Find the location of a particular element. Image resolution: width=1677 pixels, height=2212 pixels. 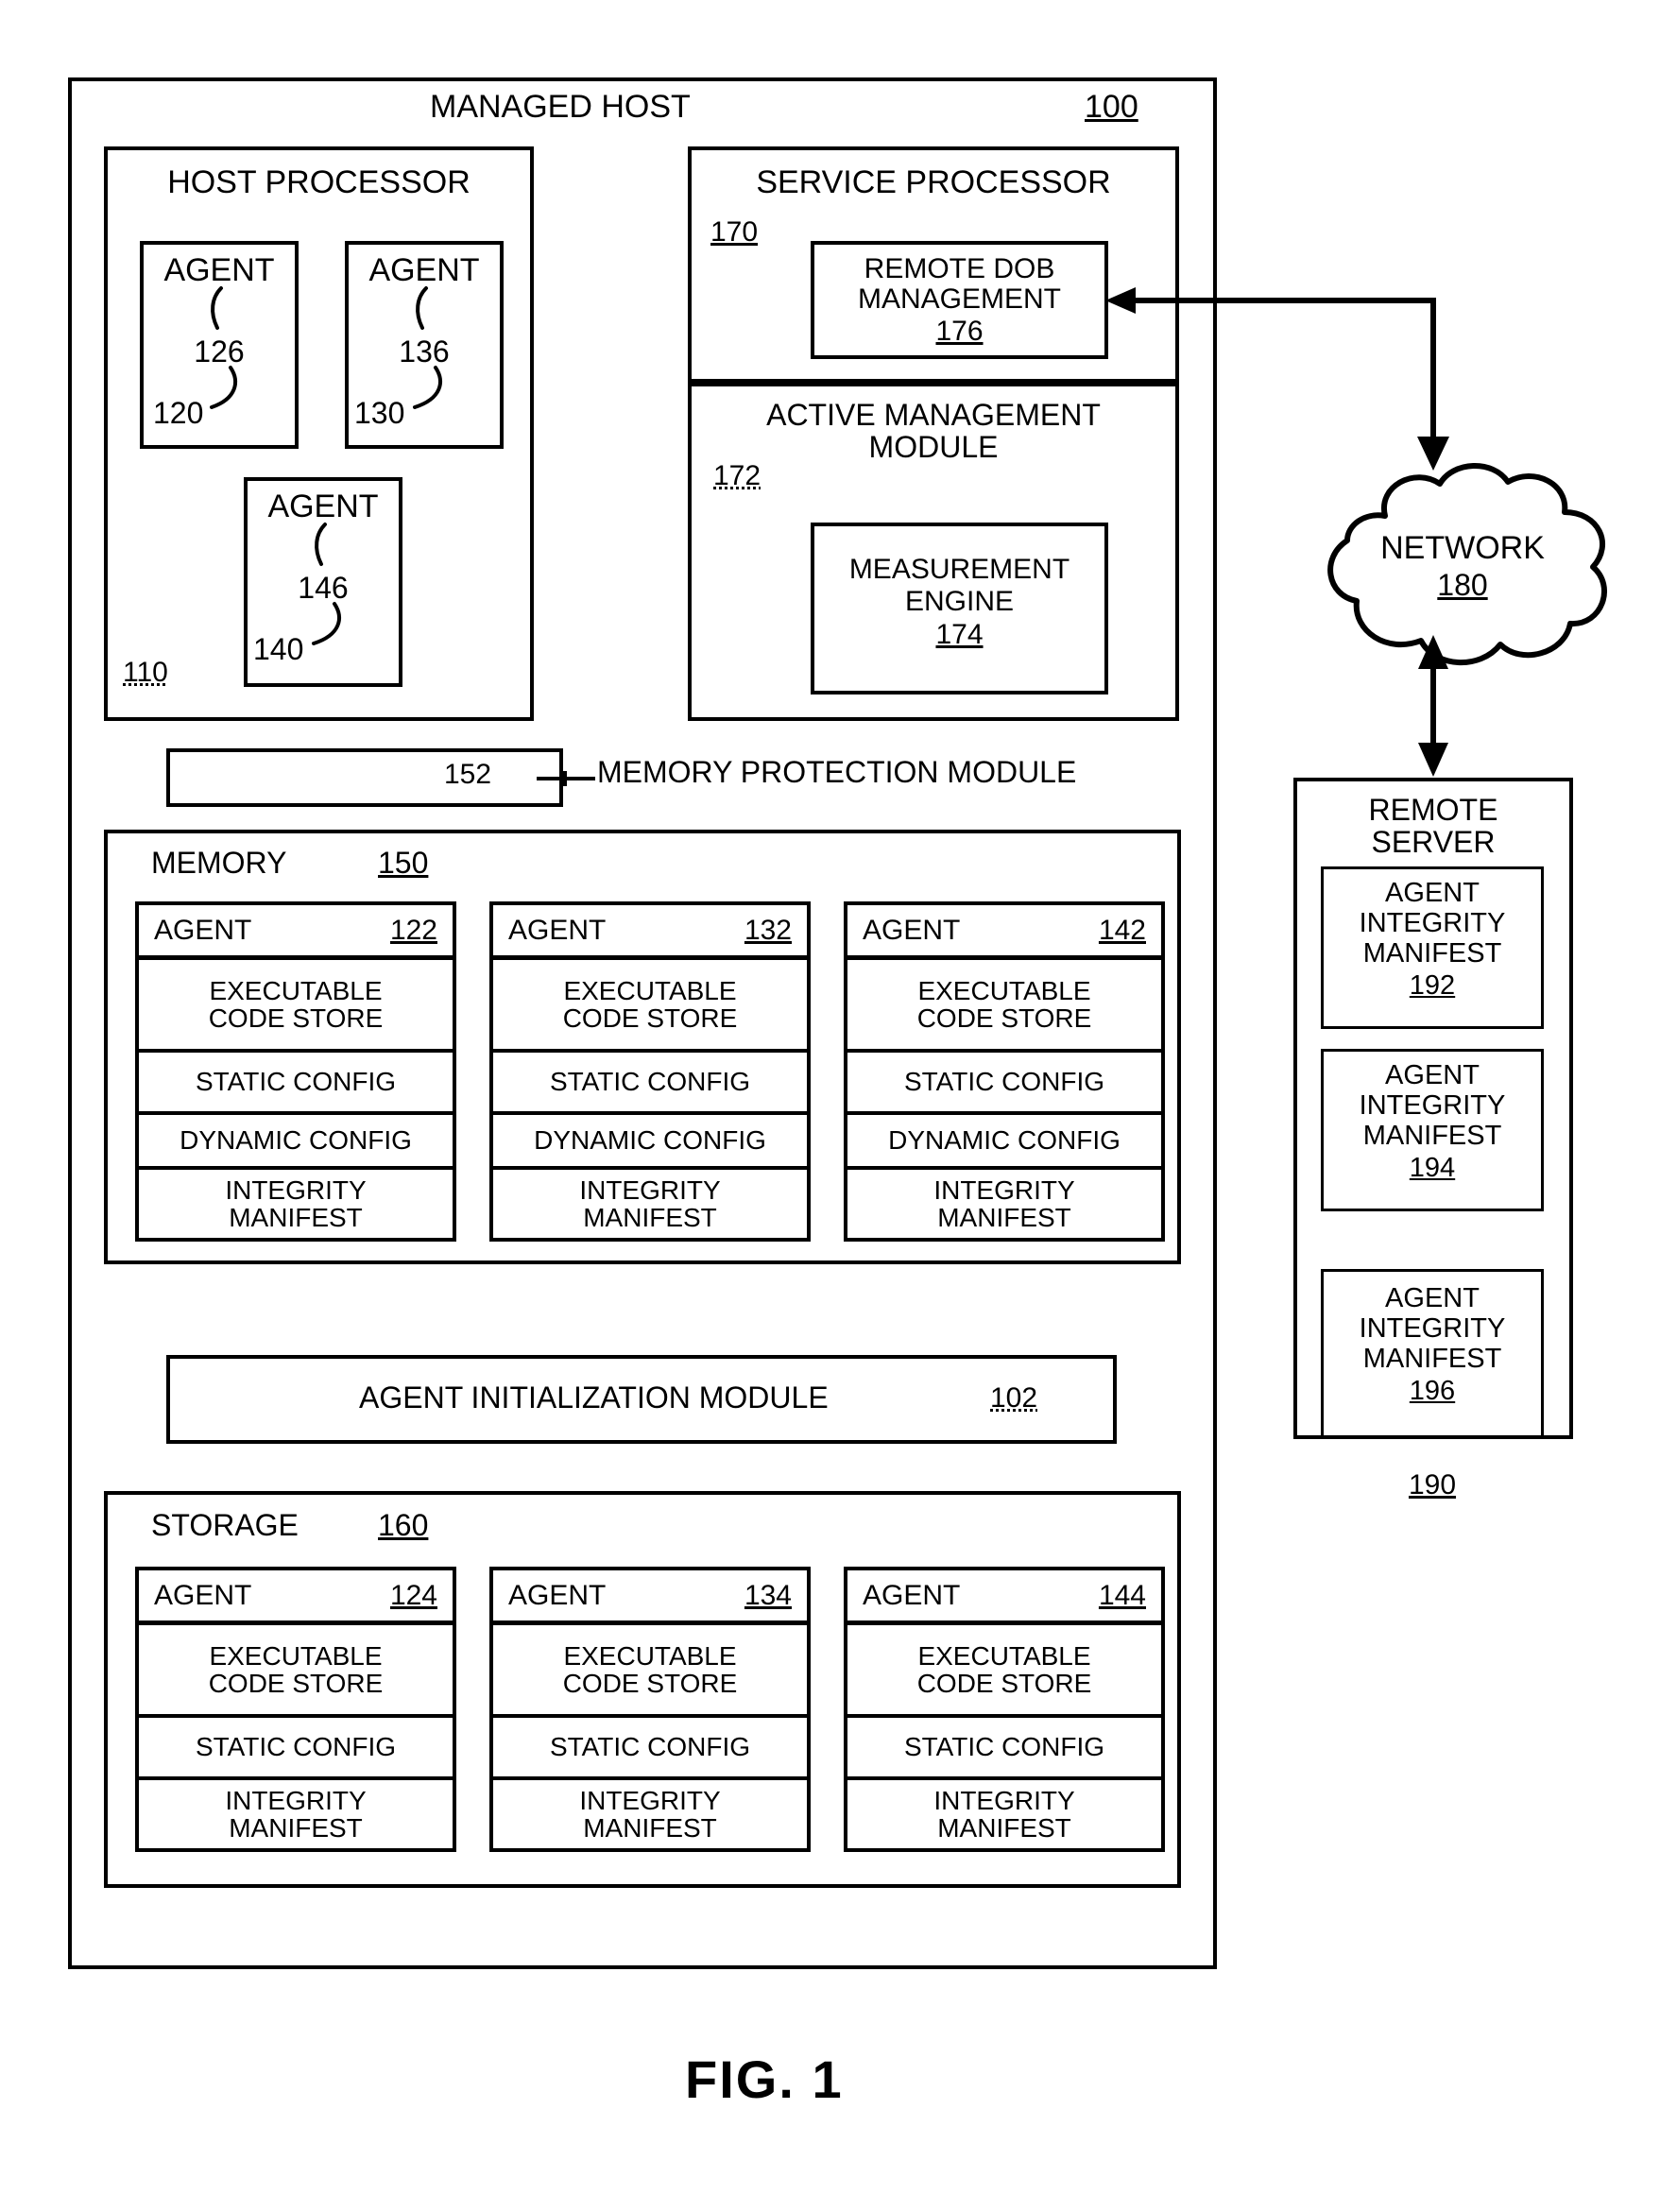

remote-dob-ref: 176 is located at coordinates (959, 332).